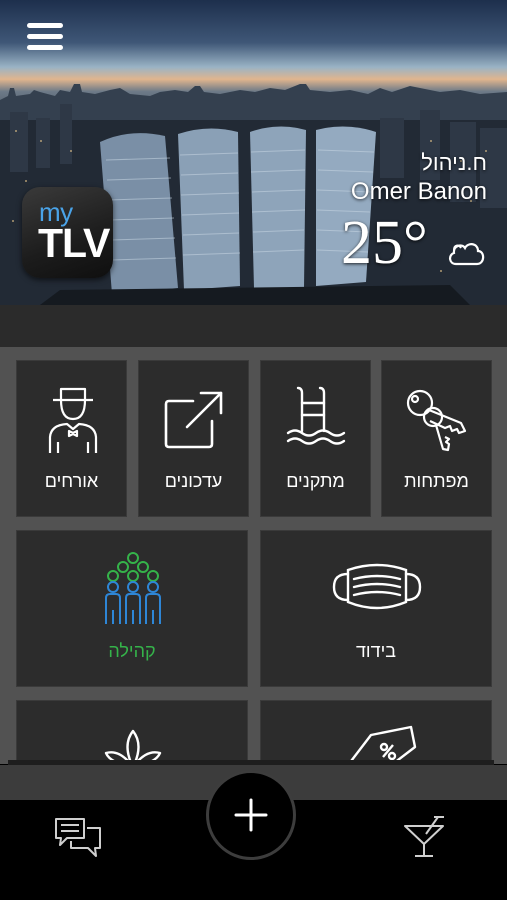  Describe the element at coordinates (133, 746) in the screenshot. I see `lotus-icon` at that location.